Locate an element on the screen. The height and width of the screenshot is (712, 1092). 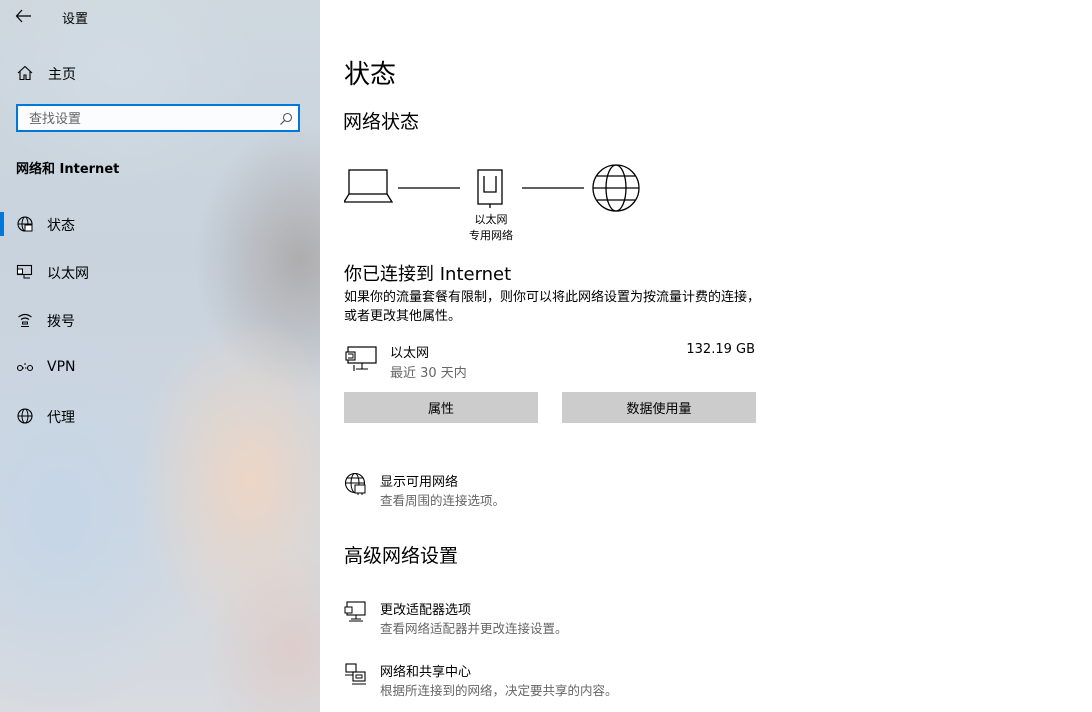
properties-button: 属性 is located at coordinates (441, 407).